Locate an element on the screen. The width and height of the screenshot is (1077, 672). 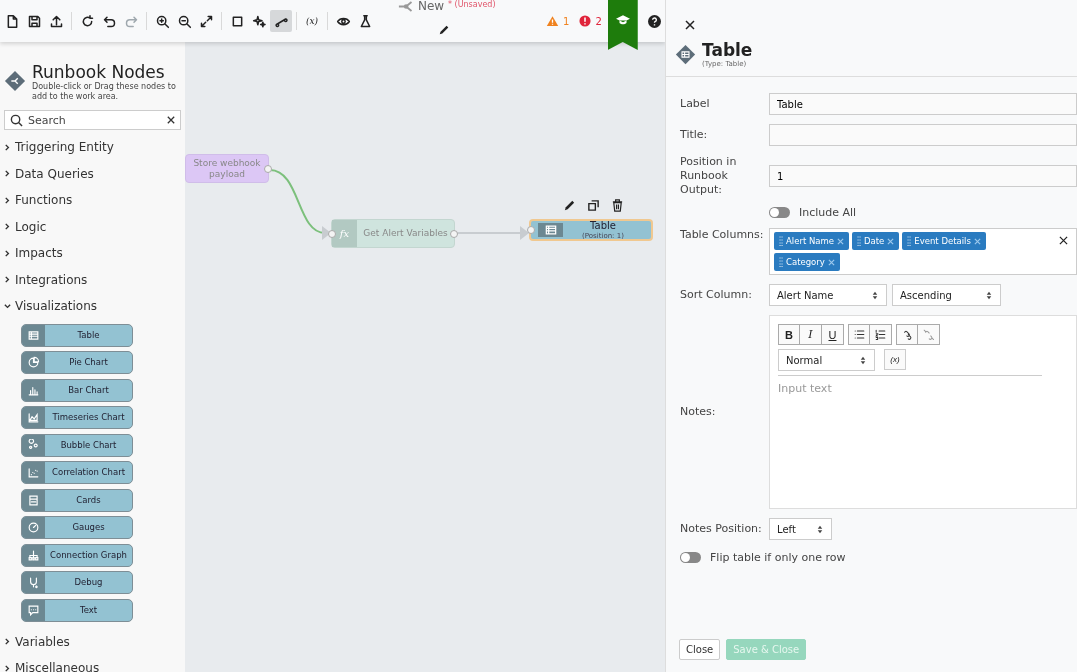
node-diamond-icon is located at coordinates (15, 81).